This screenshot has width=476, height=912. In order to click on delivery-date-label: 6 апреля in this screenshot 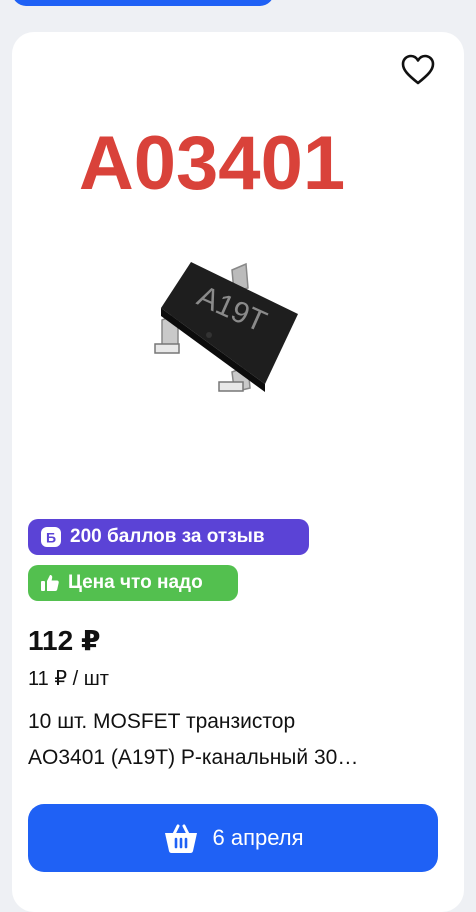, I will do `click(258, 837)`.